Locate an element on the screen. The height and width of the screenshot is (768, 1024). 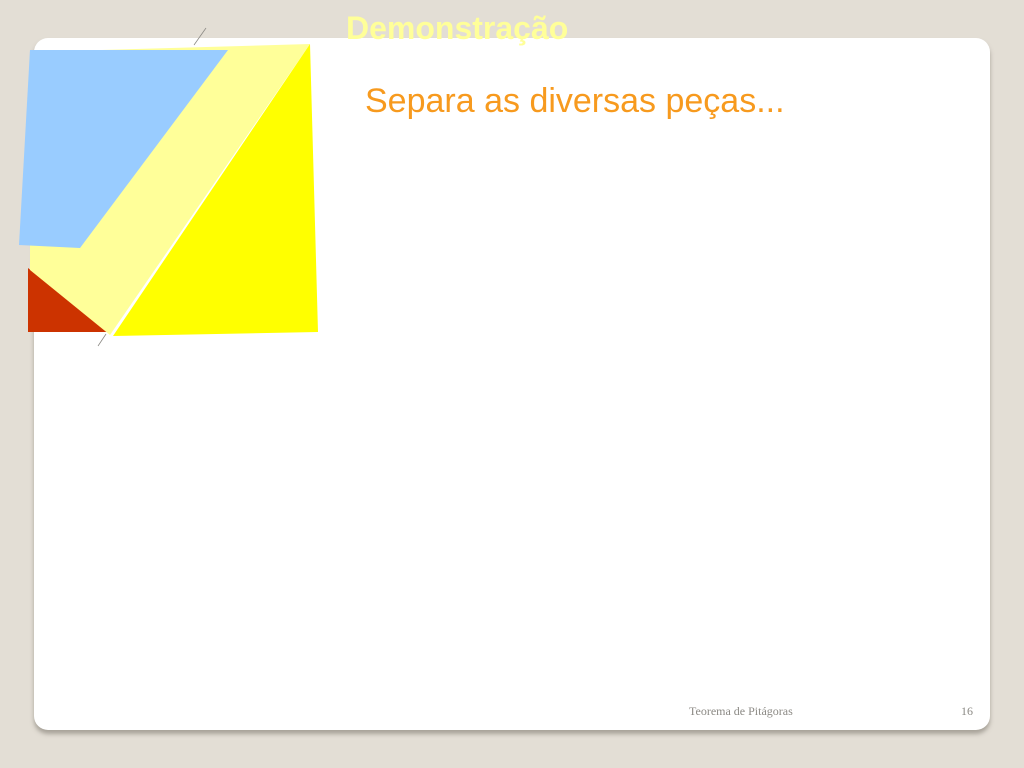
guide-line-bottom is located at coordinates (102, 340).